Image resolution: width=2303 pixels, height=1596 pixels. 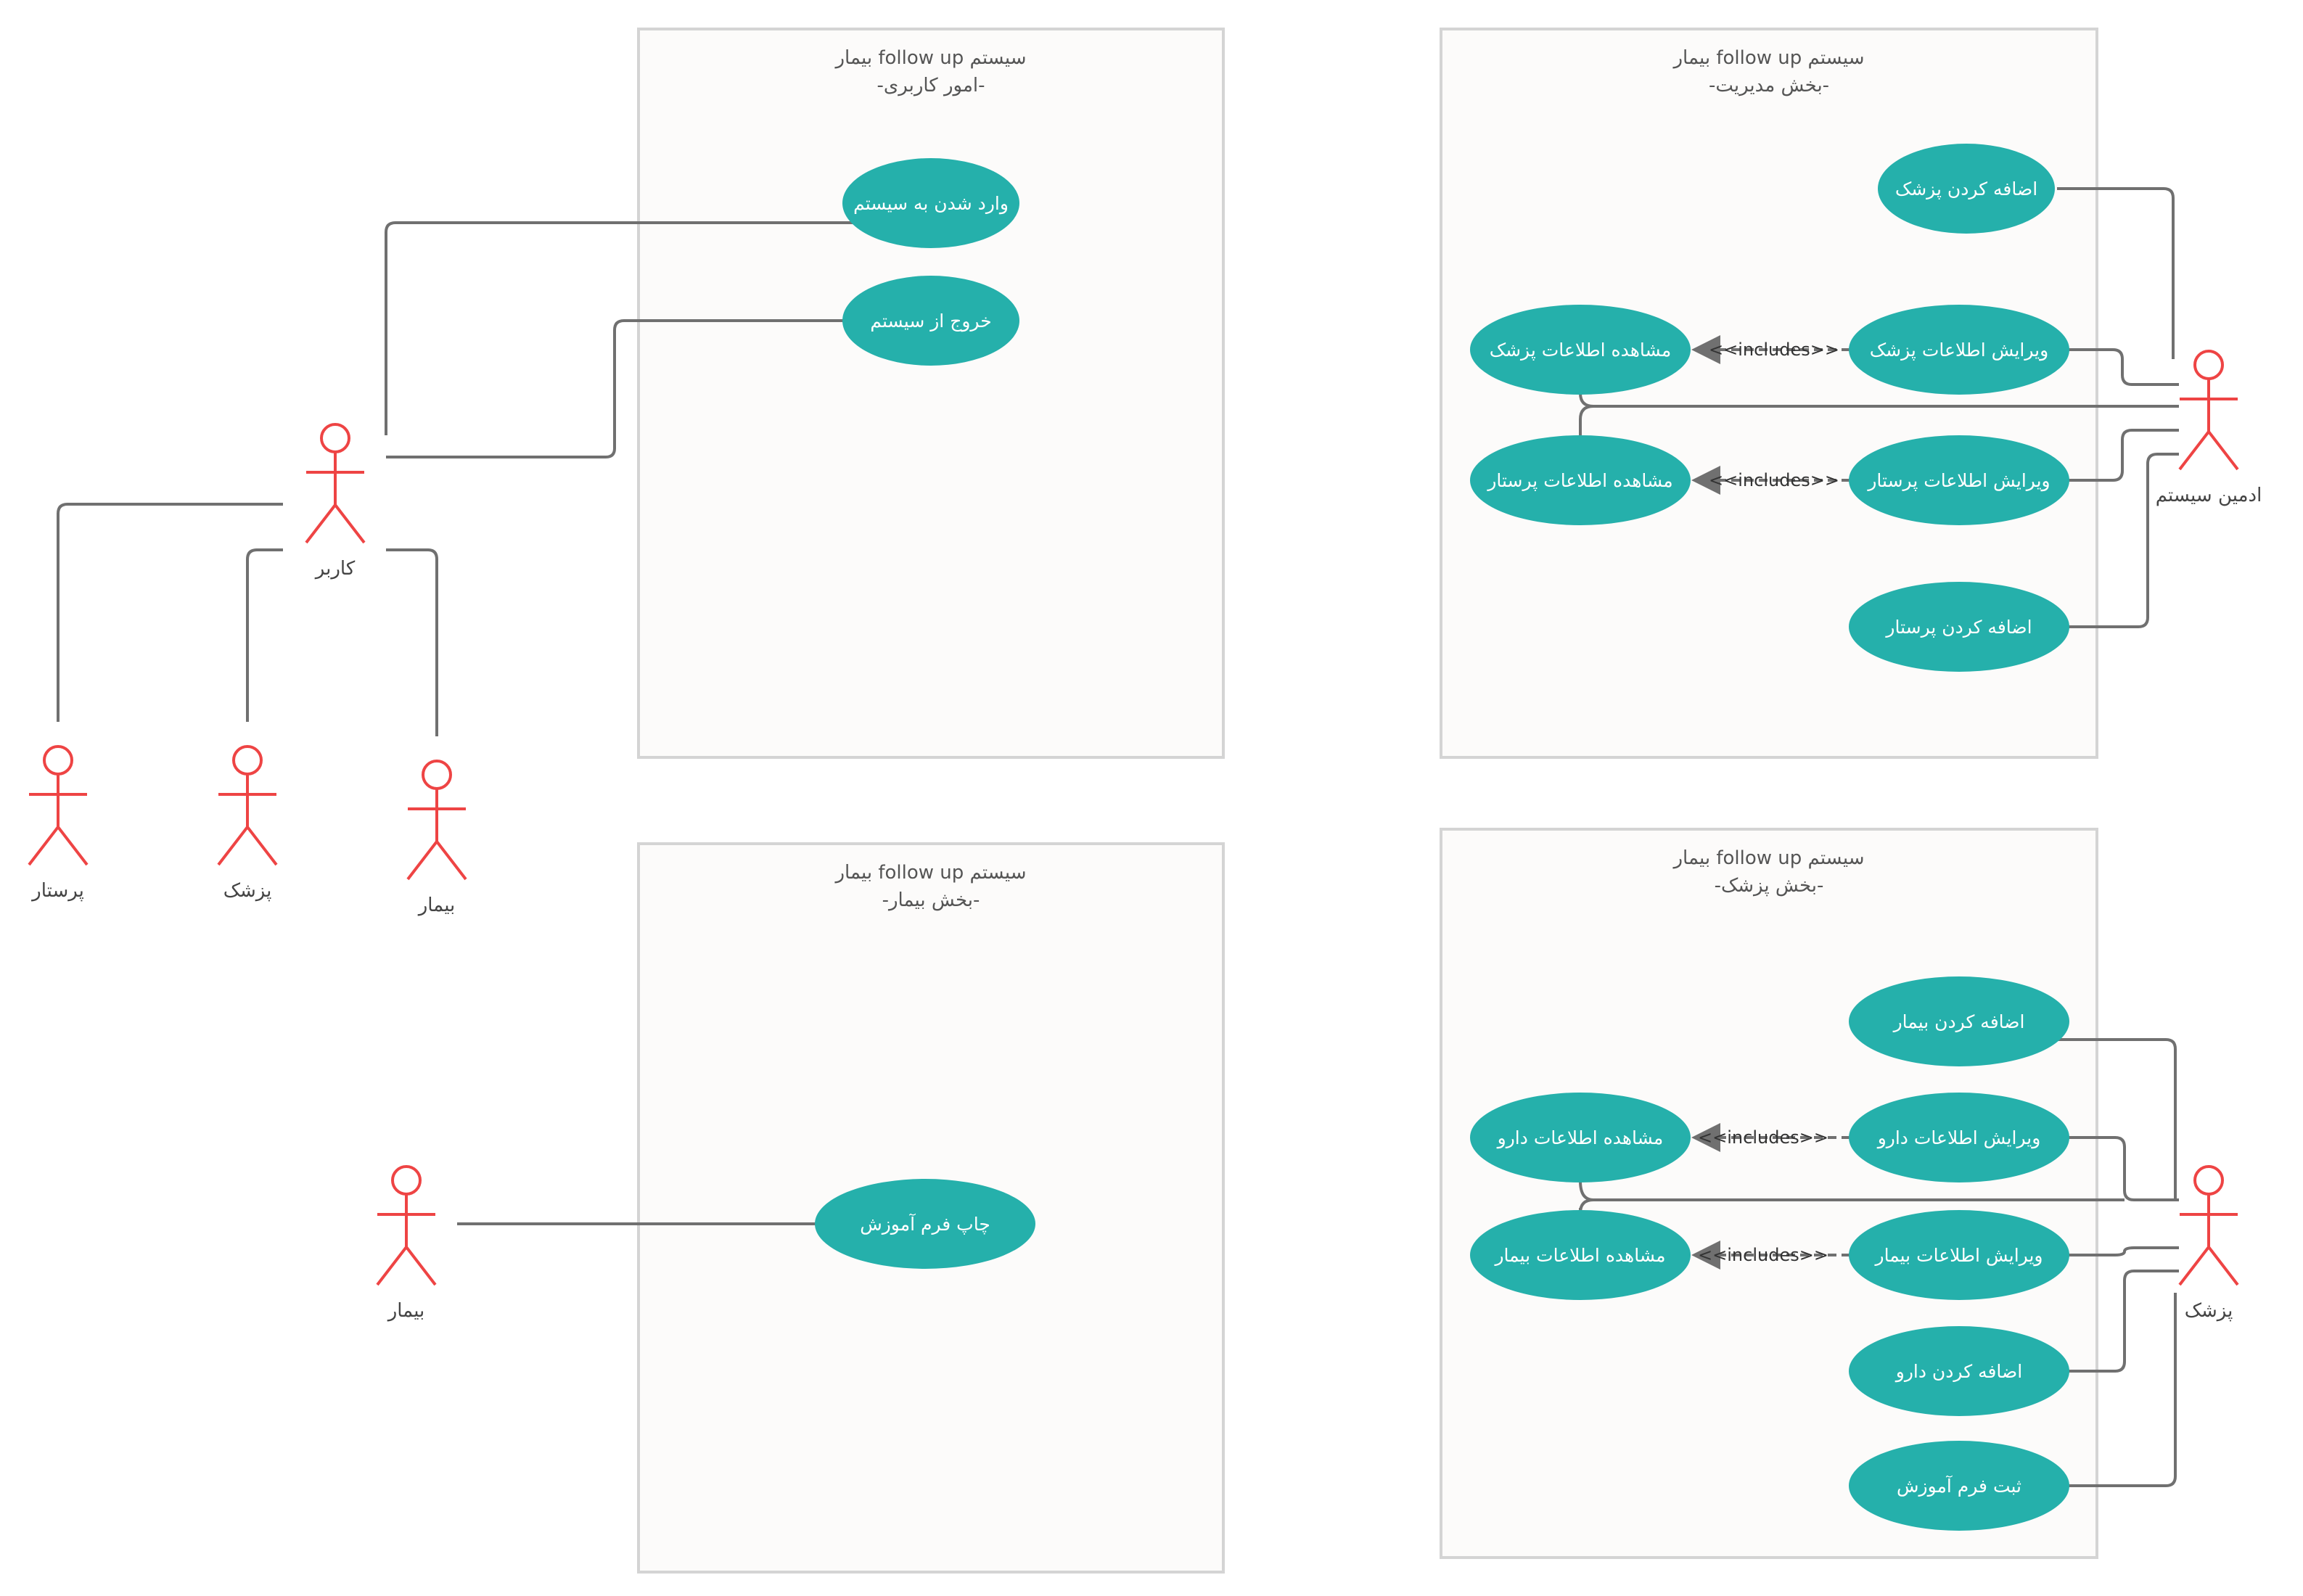 I want to click on usecase-view-nurse: مشاهده اطلاعات پرستار, so click(x=1580, y=480).